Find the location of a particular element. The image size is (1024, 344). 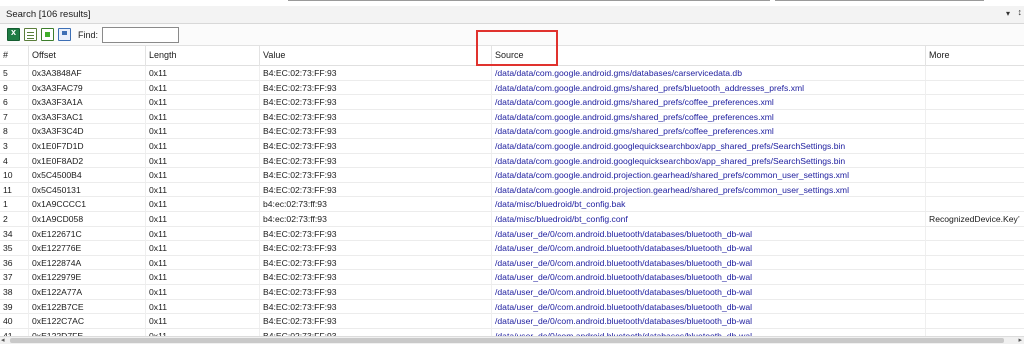

cell-number: 2 is located at coordinates (14, 219).